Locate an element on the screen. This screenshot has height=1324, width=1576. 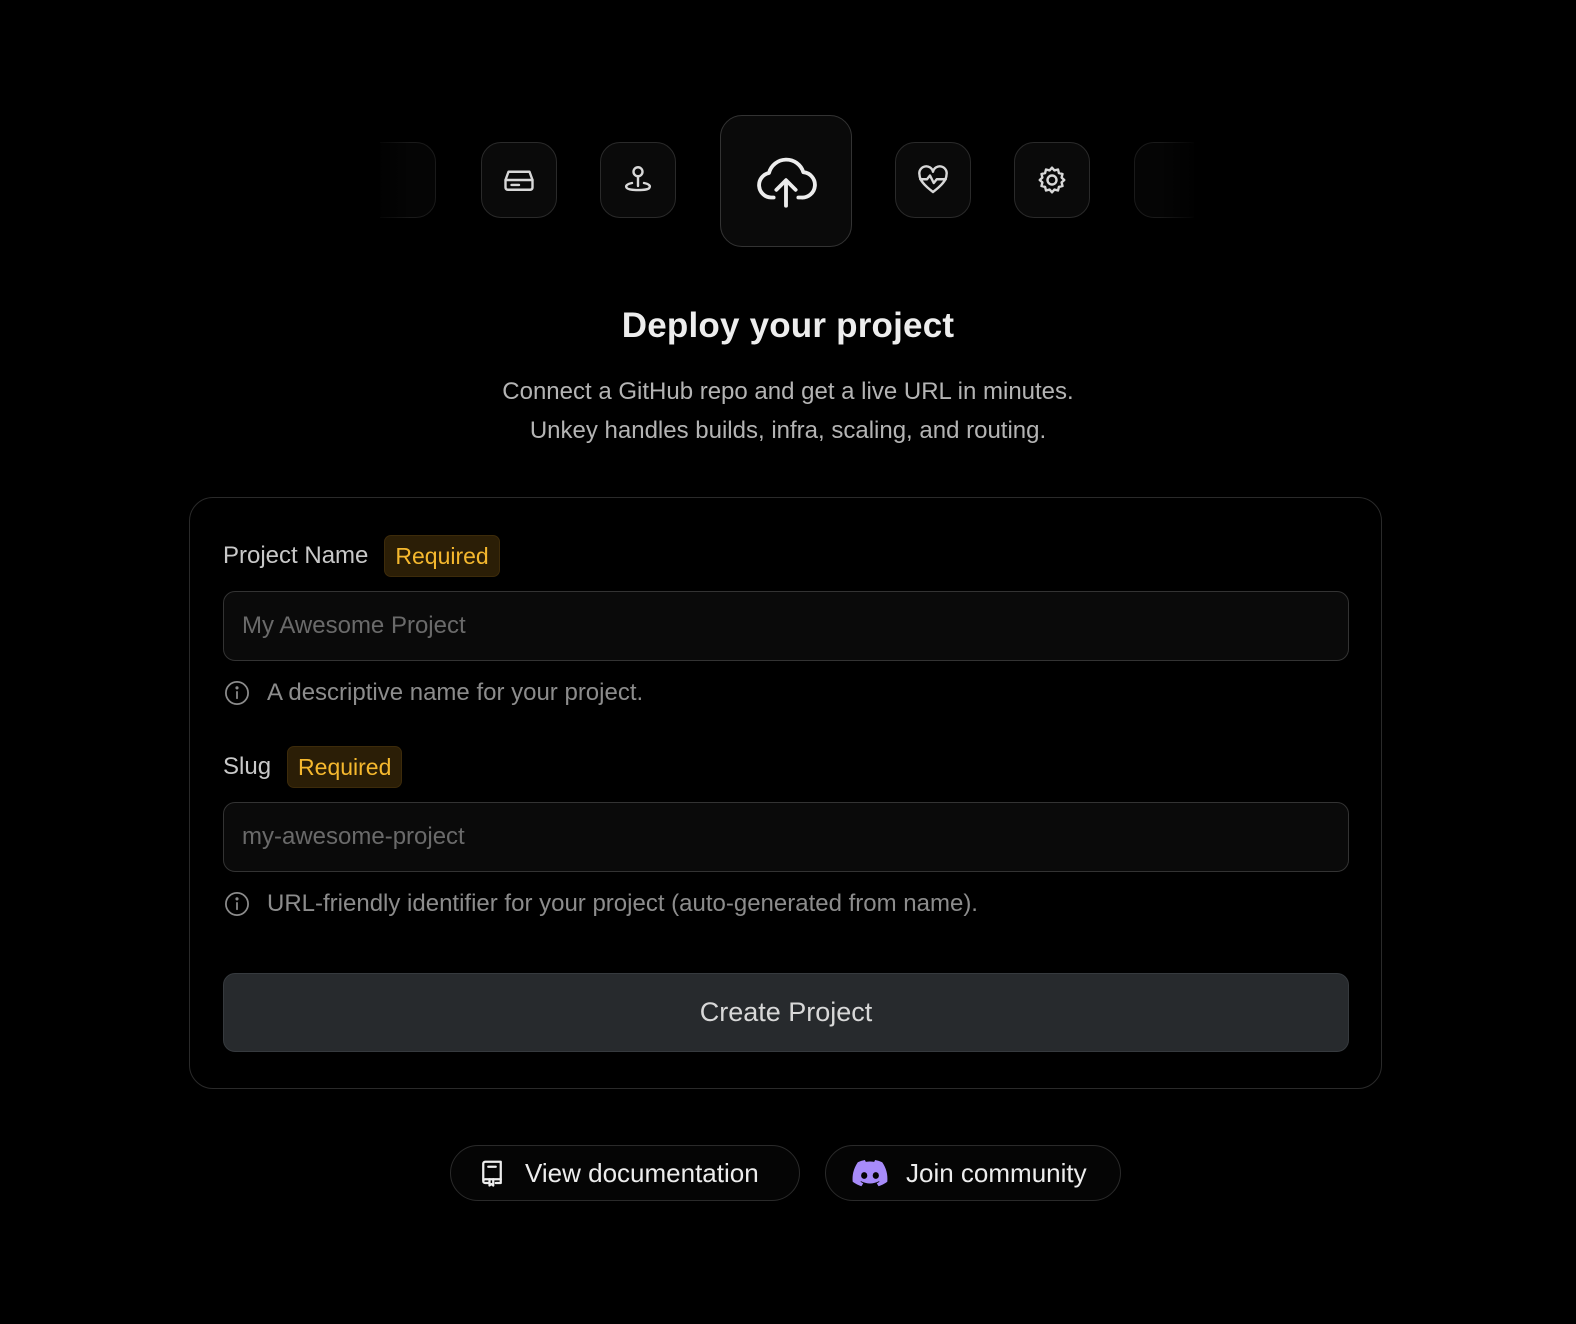
map-pin-tile is located at coordinates (638, 180).